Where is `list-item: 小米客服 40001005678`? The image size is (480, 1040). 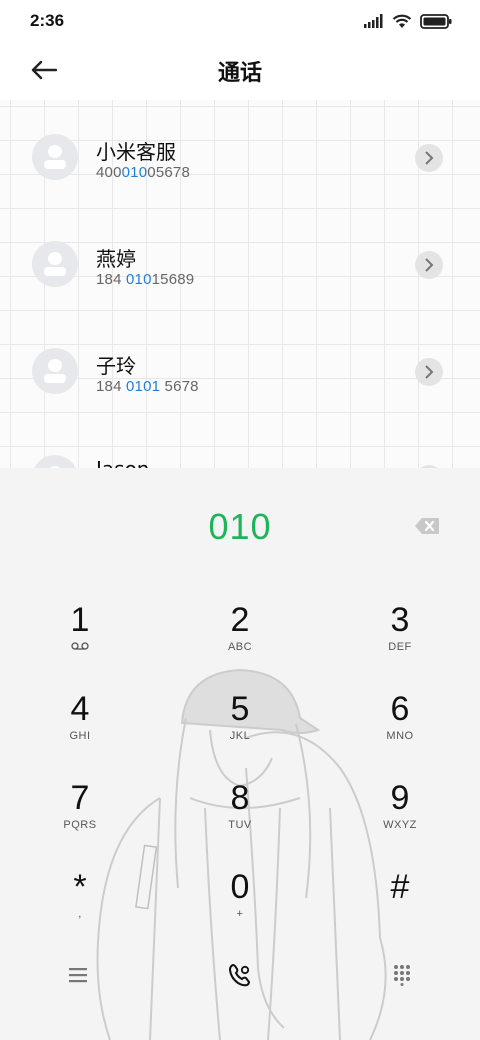 list-item: 小米客服 40001005678 is located at coordinates (240, 157).